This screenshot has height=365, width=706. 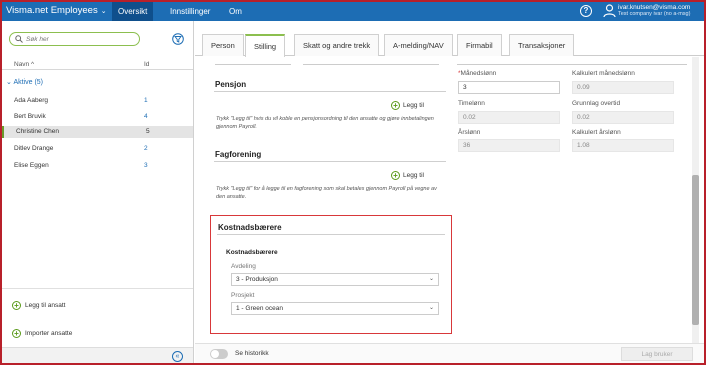 What do you see at coordinates (30, 116) in the screenshot?
I see `employee-name: Bert Bruvik` at bounding box center [30, 116].